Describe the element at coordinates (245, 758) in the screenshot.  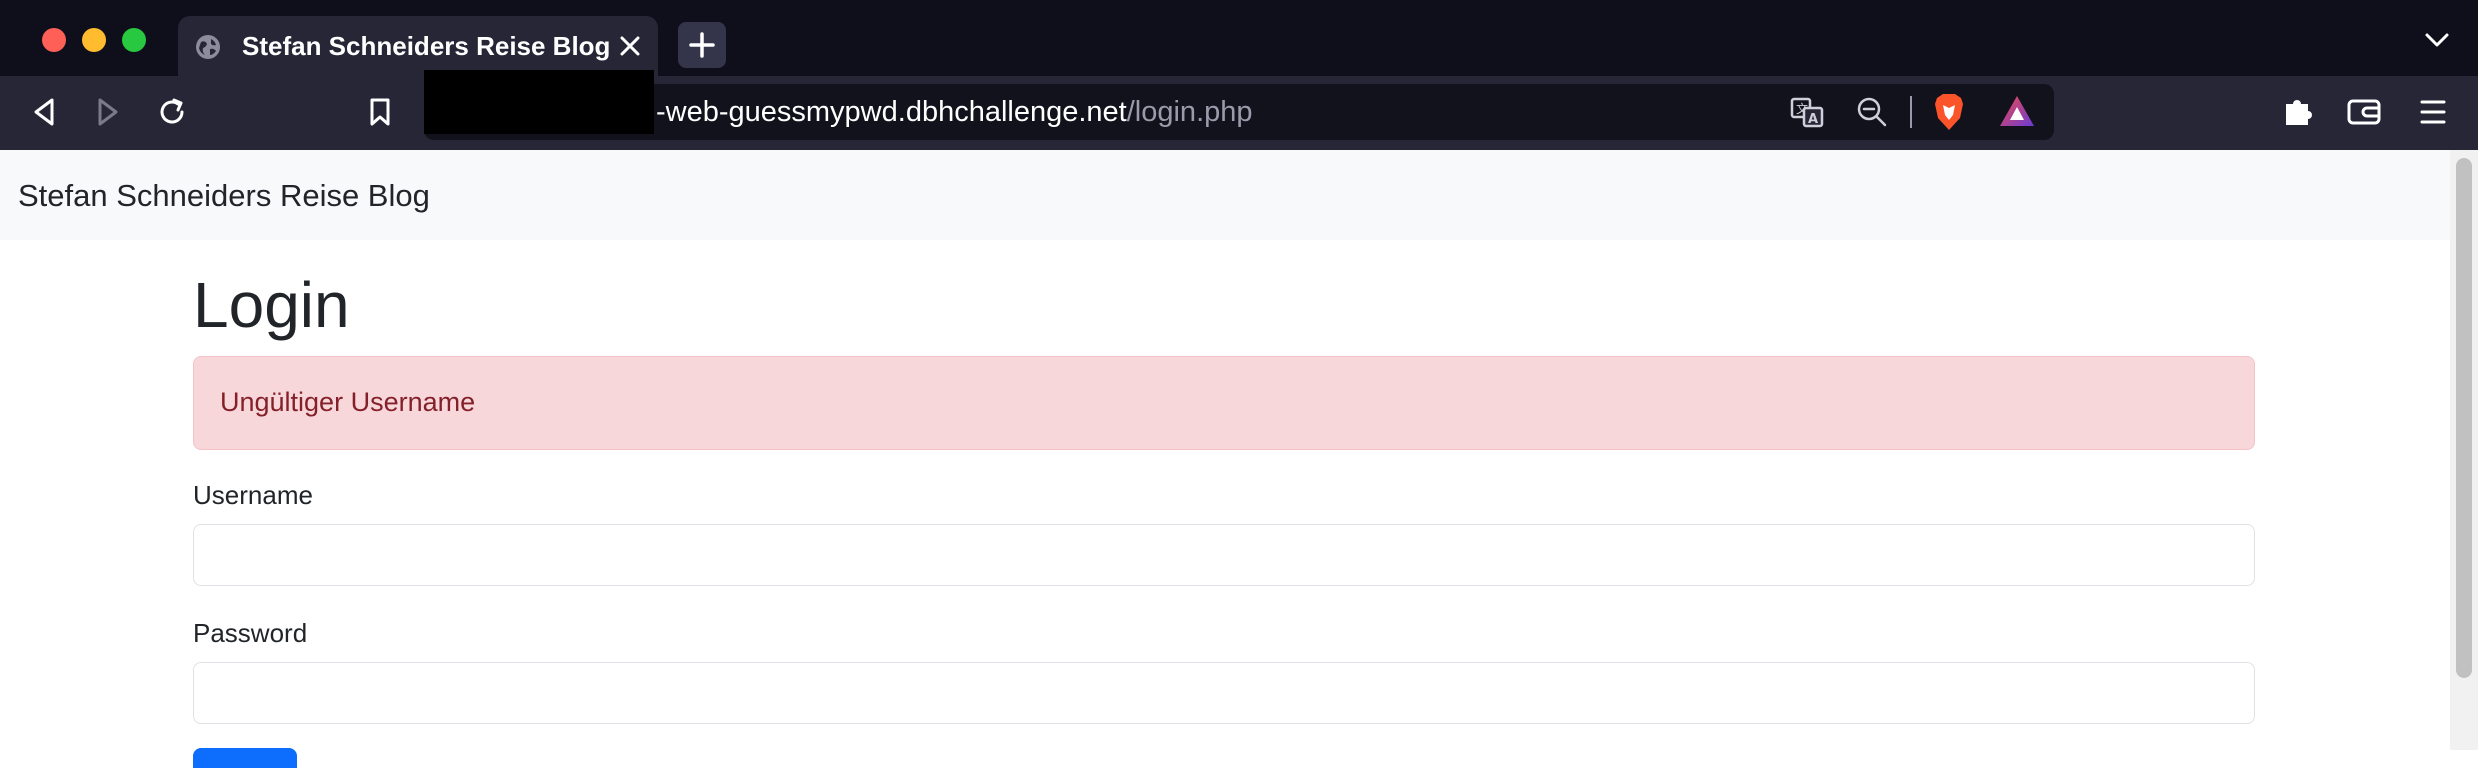
I see `login-button` at that location.